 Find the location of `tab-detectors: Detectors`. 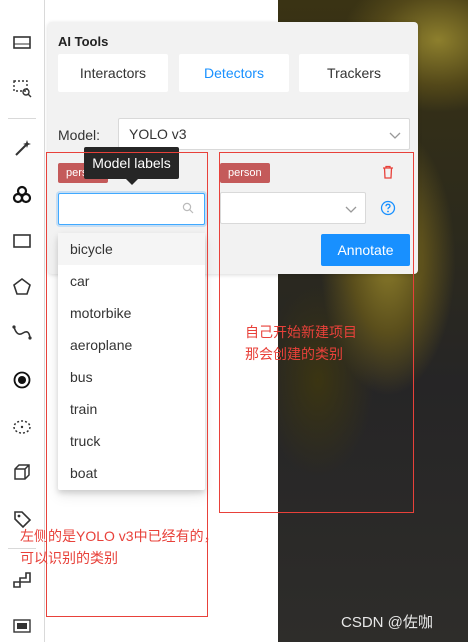

tab-detectors: Detectors is located at coordinates (234, 73).